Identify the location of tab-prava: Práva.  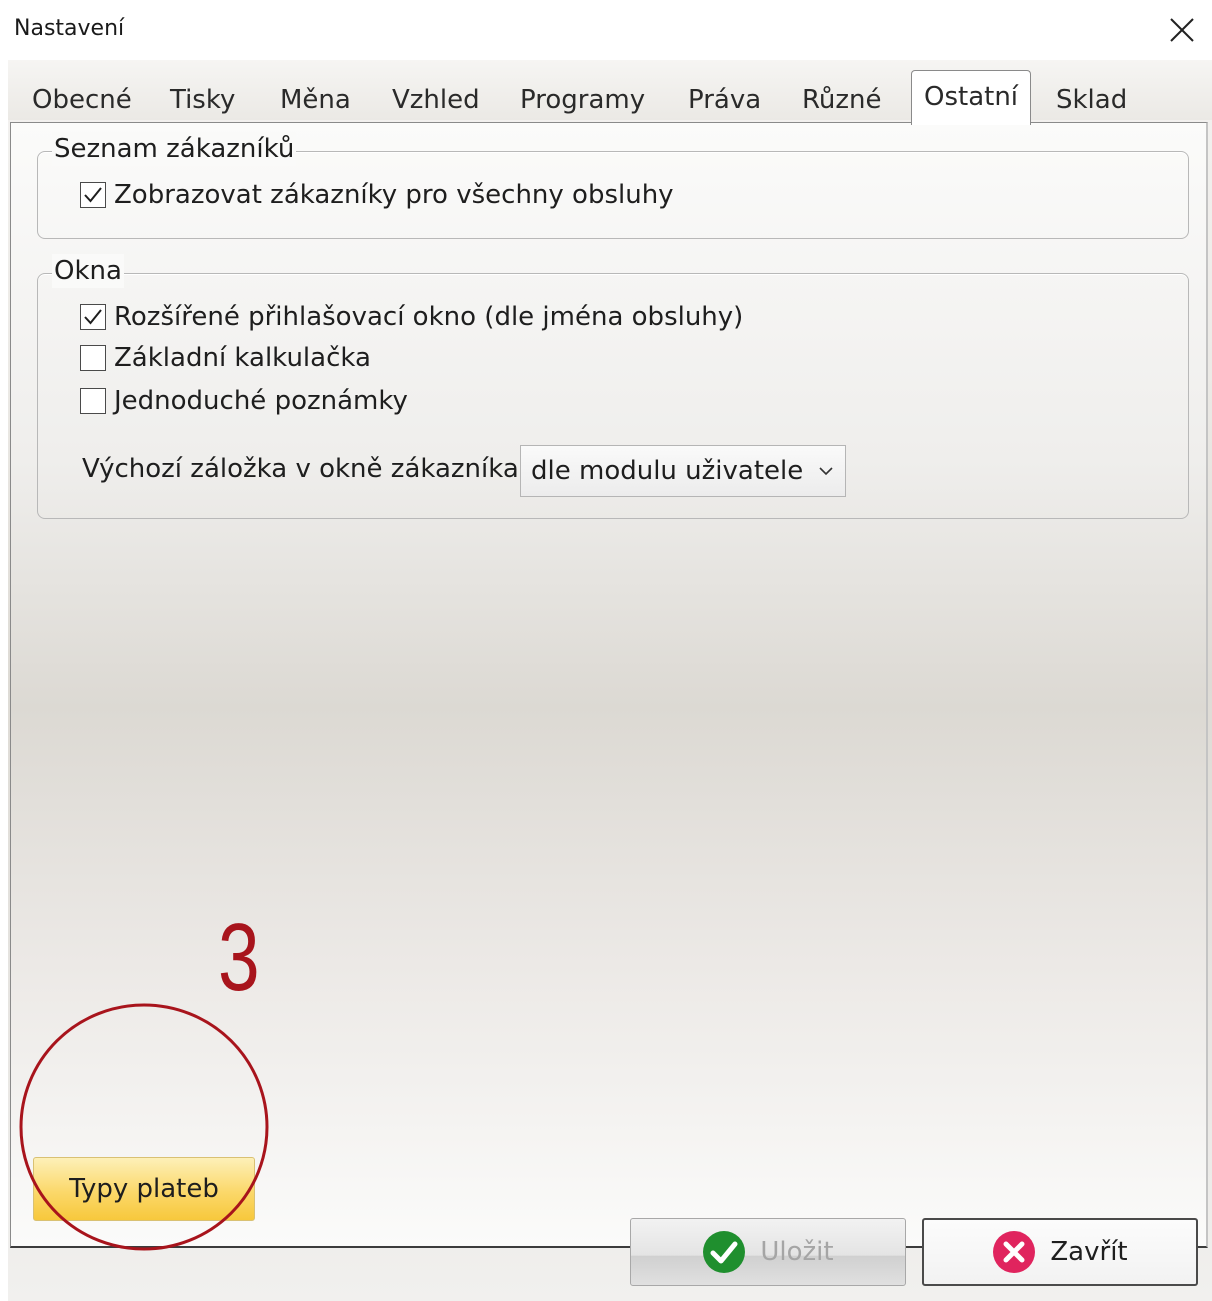
(724, 100).